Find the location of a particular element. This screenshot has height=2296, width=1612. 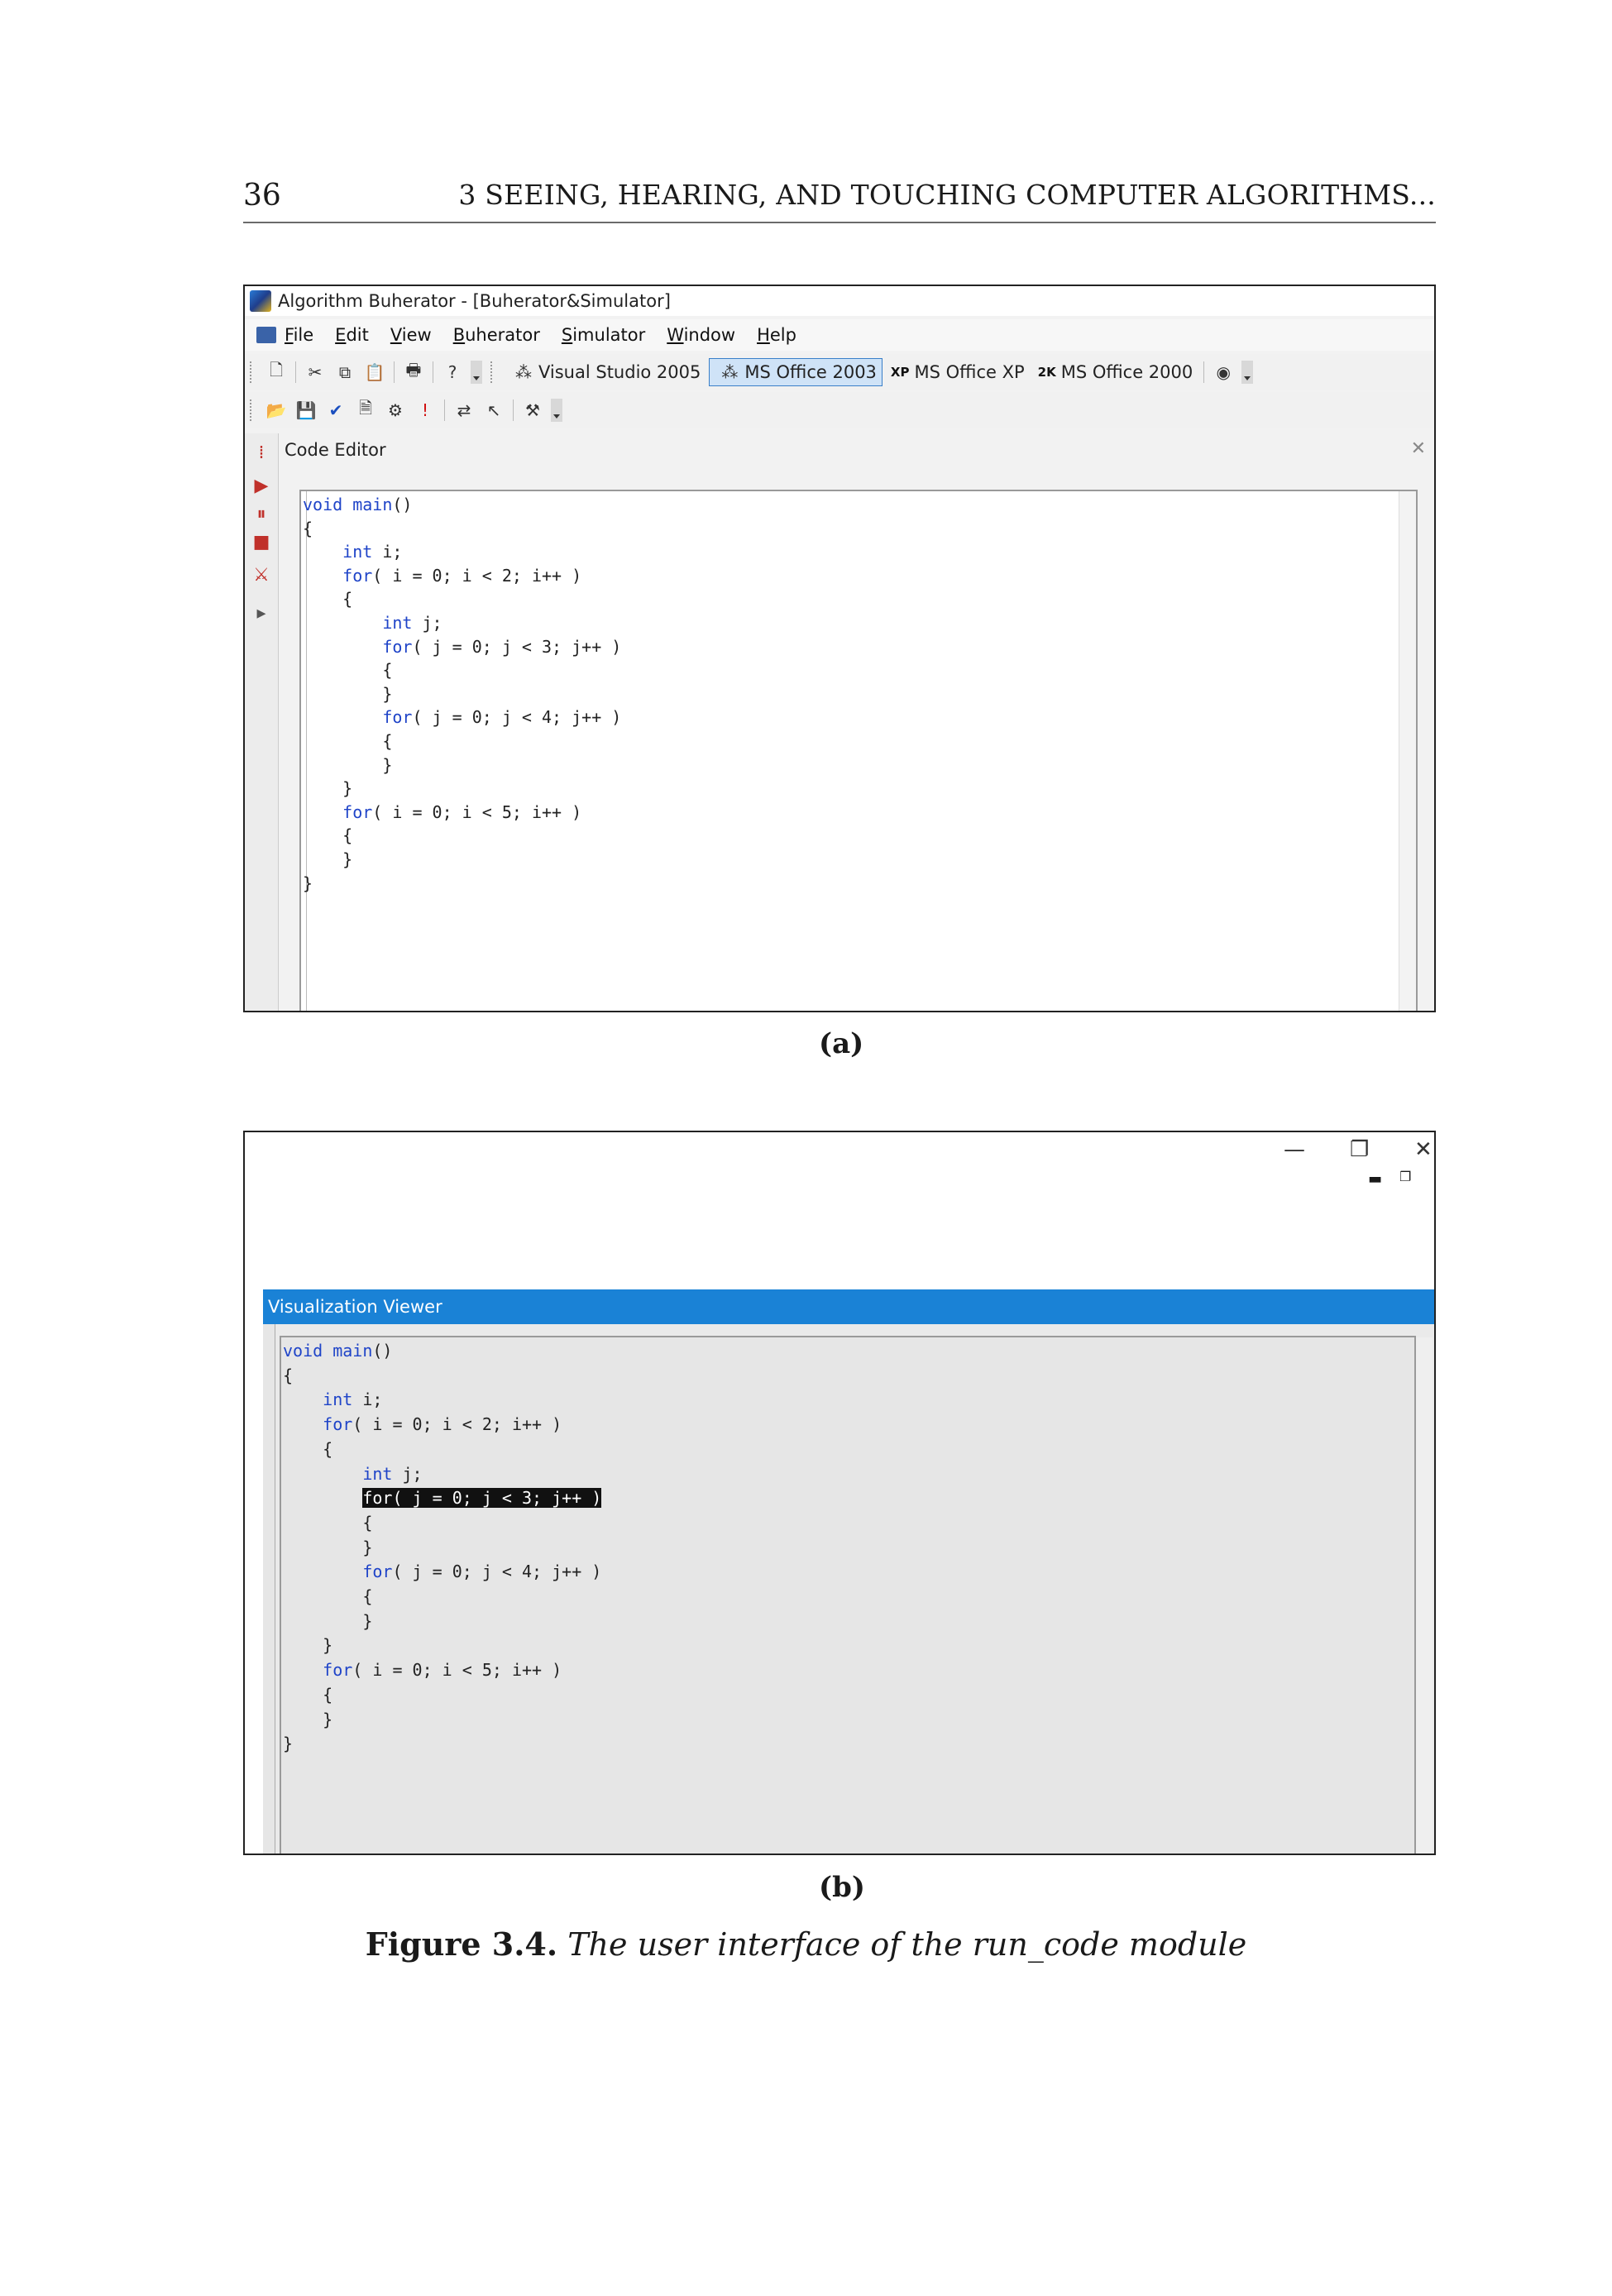

run-icon: ▶ is located at coordinates (261, 486).